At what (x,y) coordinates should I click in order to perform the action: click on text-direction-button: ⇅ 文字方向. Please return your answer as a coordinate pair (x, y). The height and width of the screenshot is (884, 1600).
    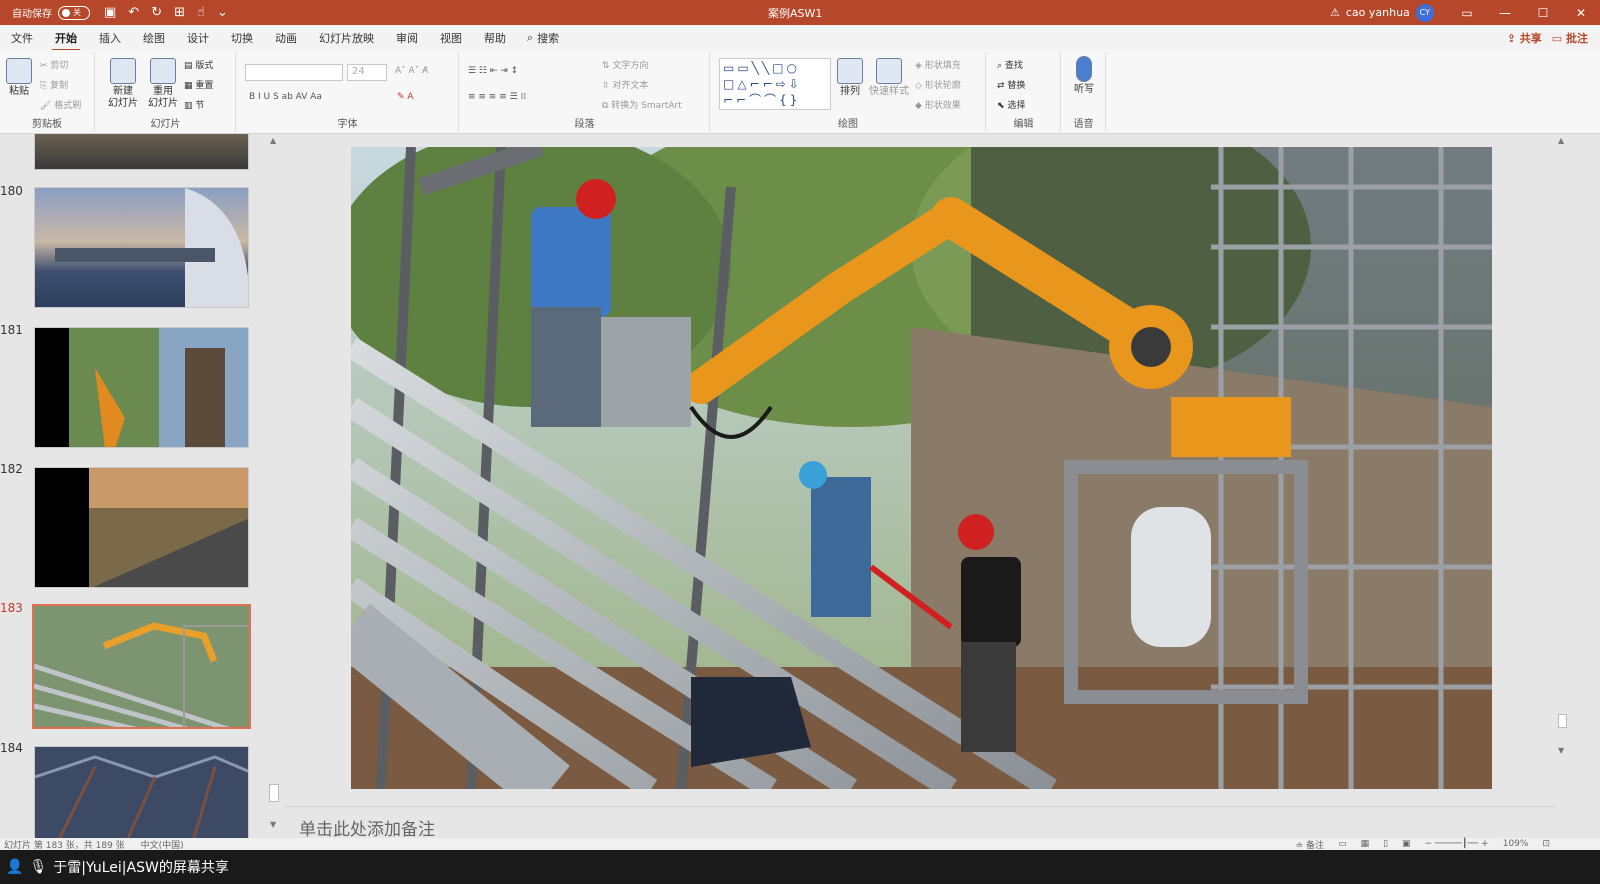
    Looking at the image, I should click on (625, 64).